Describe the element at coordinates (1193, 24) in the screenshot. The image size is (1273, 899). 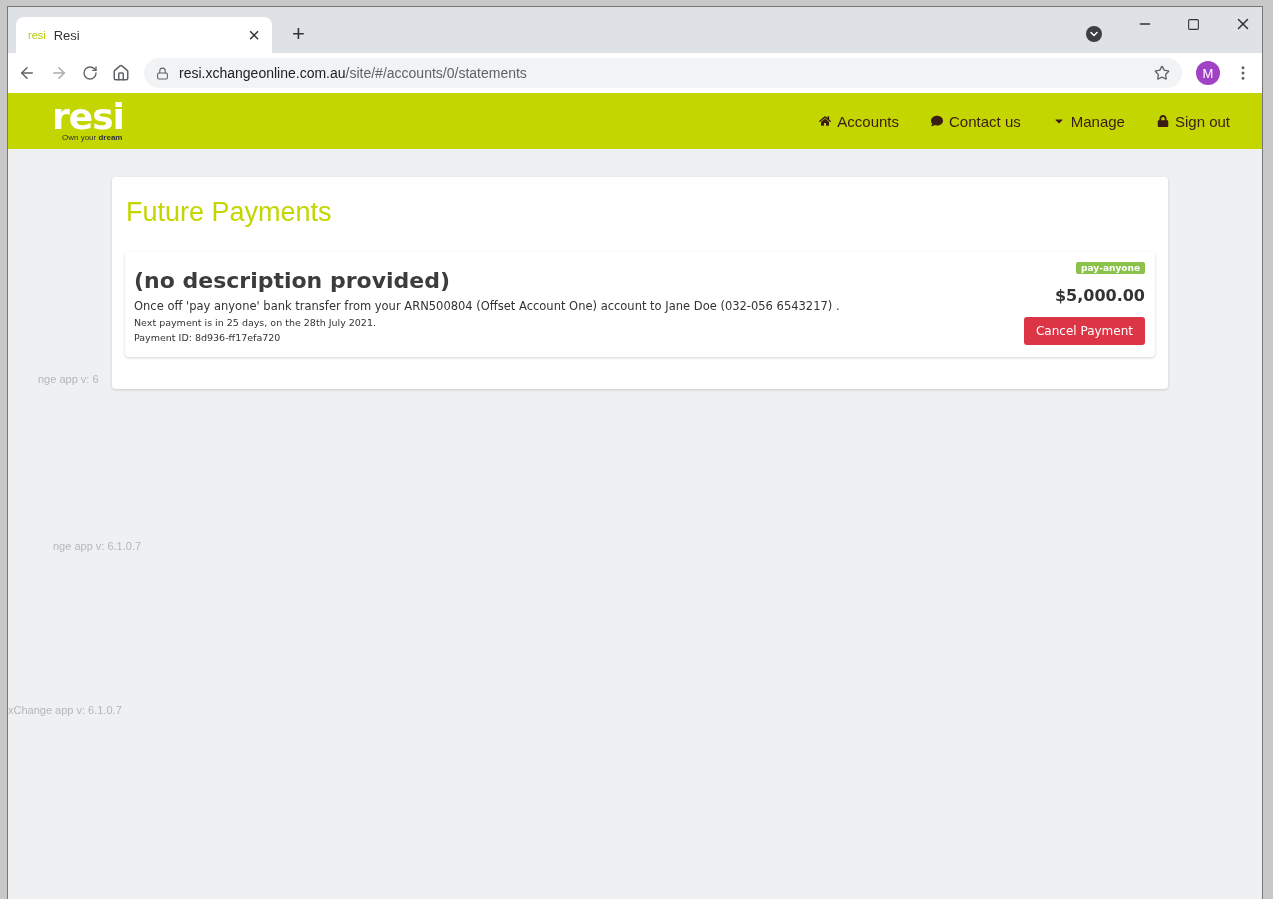
I see `maximize-icon` at that location.